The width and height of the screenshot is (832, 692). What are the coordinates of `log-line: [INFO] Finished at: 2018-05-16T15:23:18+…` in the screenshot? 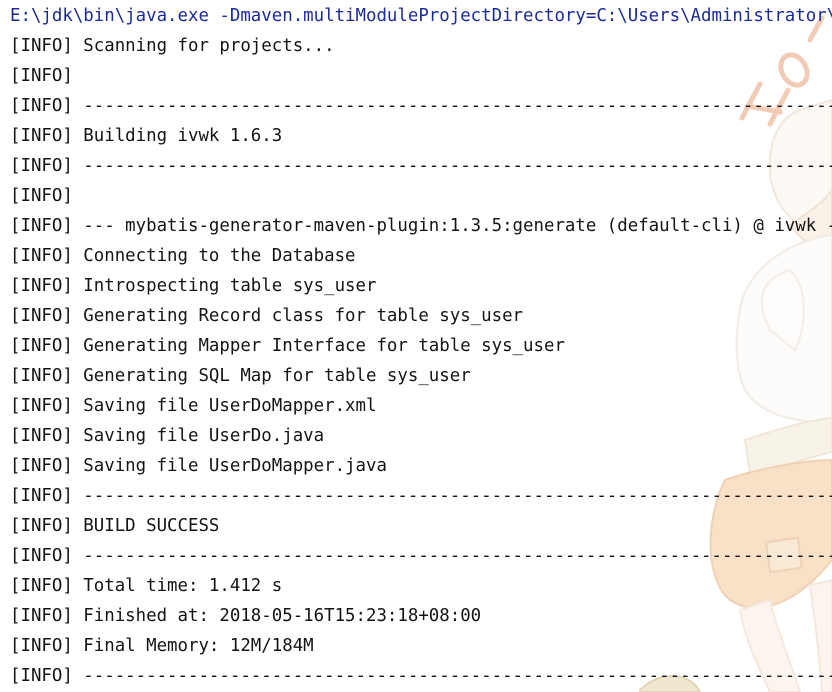 It's located at (246, 616).